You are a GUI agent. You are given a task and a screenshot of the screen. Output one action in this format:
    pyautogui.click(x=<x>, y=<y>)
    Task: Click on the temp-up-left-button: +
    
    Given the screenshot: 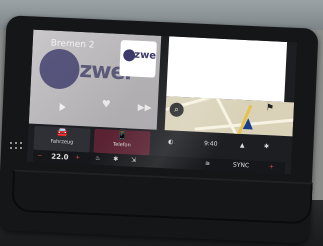 What is the action you would take?
    pyautogui.click(x=77, y=157)
    